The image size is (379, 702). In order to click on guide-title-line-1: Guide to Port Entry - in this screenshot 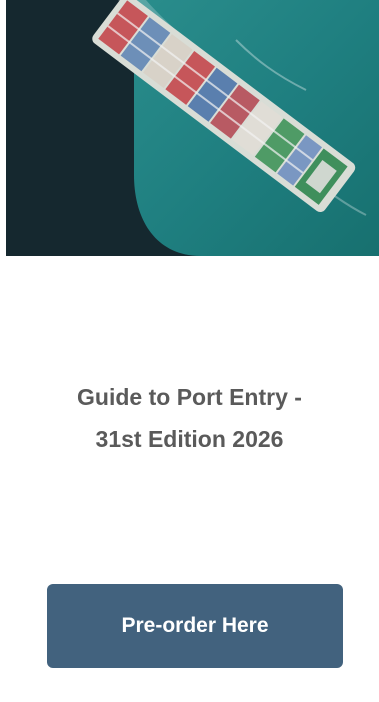, I will do `click(189, 397)`.